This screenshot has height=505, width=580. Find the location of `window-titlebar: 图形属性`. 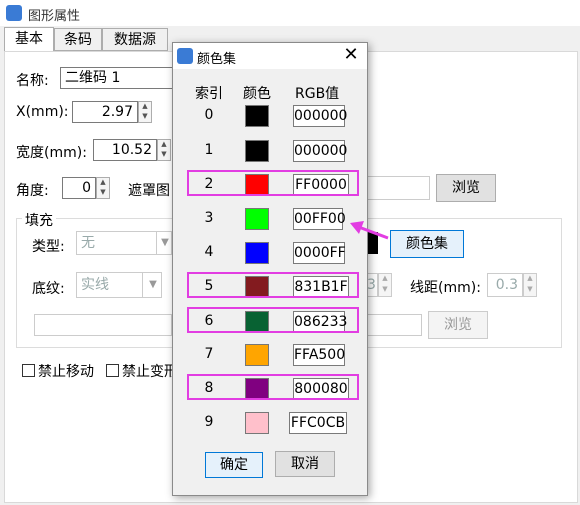

window-titlebar: 图形属性 is located at coordinates (290, 13).